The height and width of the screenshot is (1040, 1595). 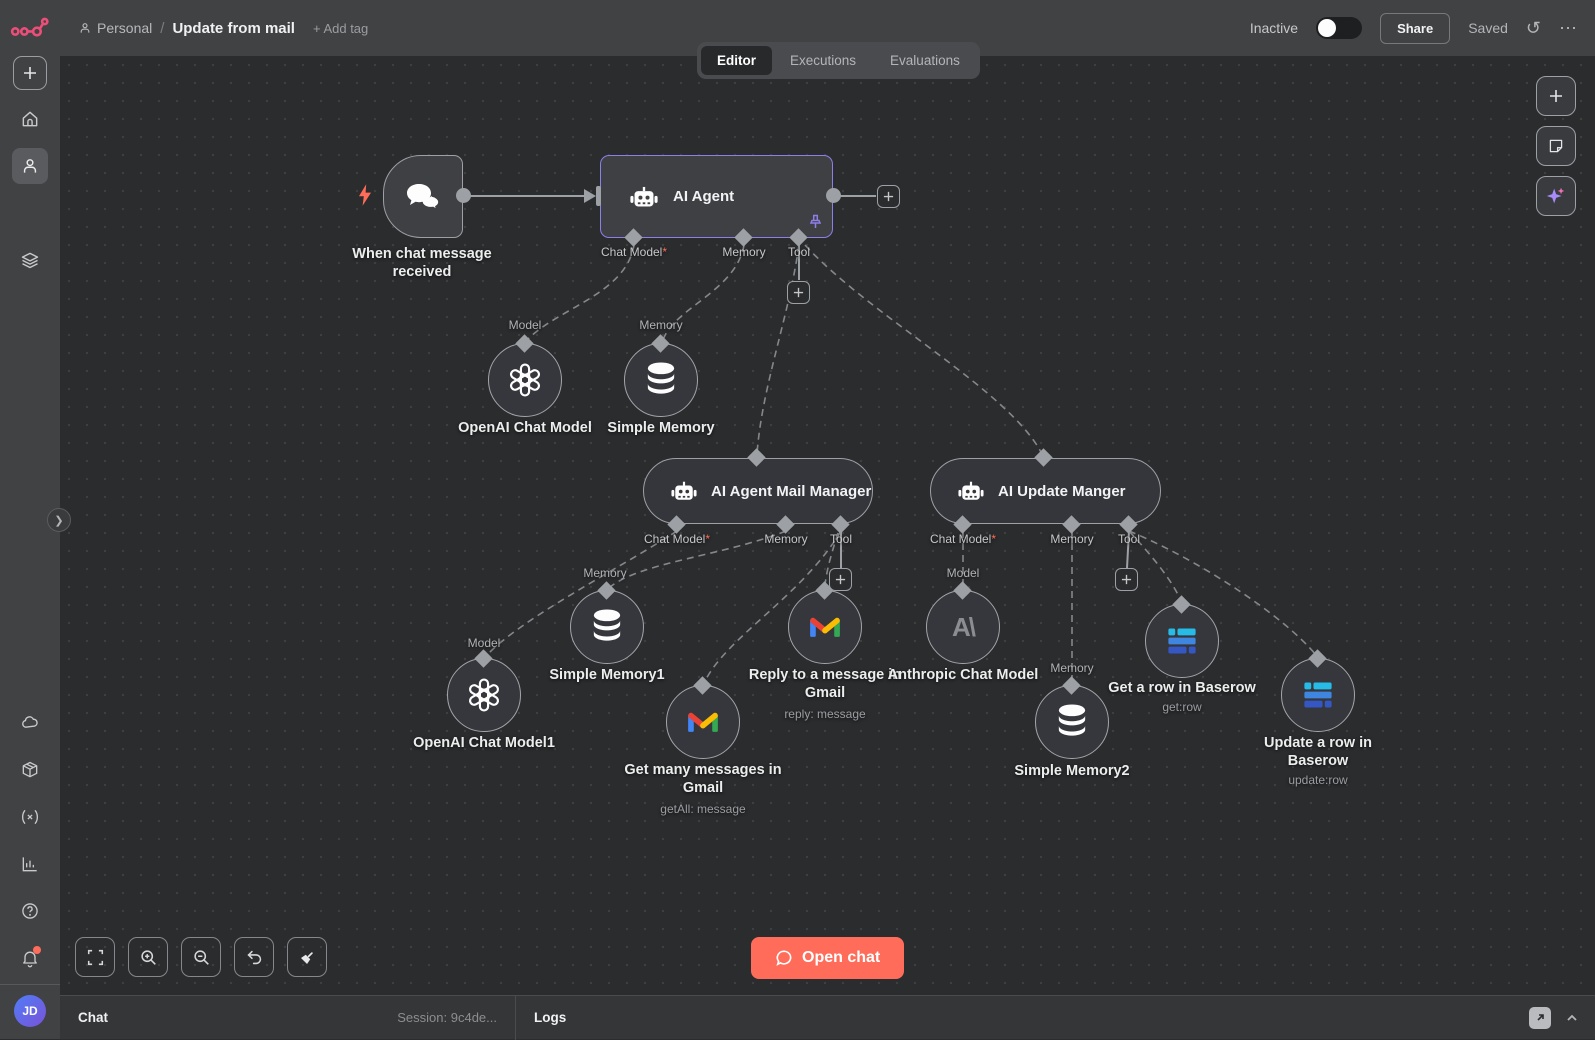 What do you see at coordinates (736, 60) in the screenshot?
I see `tab-editor: Editor` at bounding box center [736, 60].